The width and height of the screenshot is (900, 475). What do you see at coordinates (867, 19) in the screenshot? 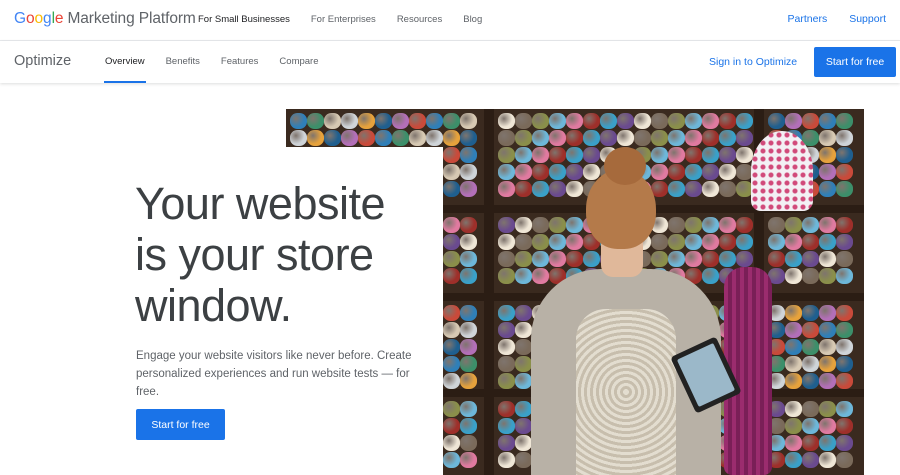
I see `support-link: Support` at bounding box center [867, 19].